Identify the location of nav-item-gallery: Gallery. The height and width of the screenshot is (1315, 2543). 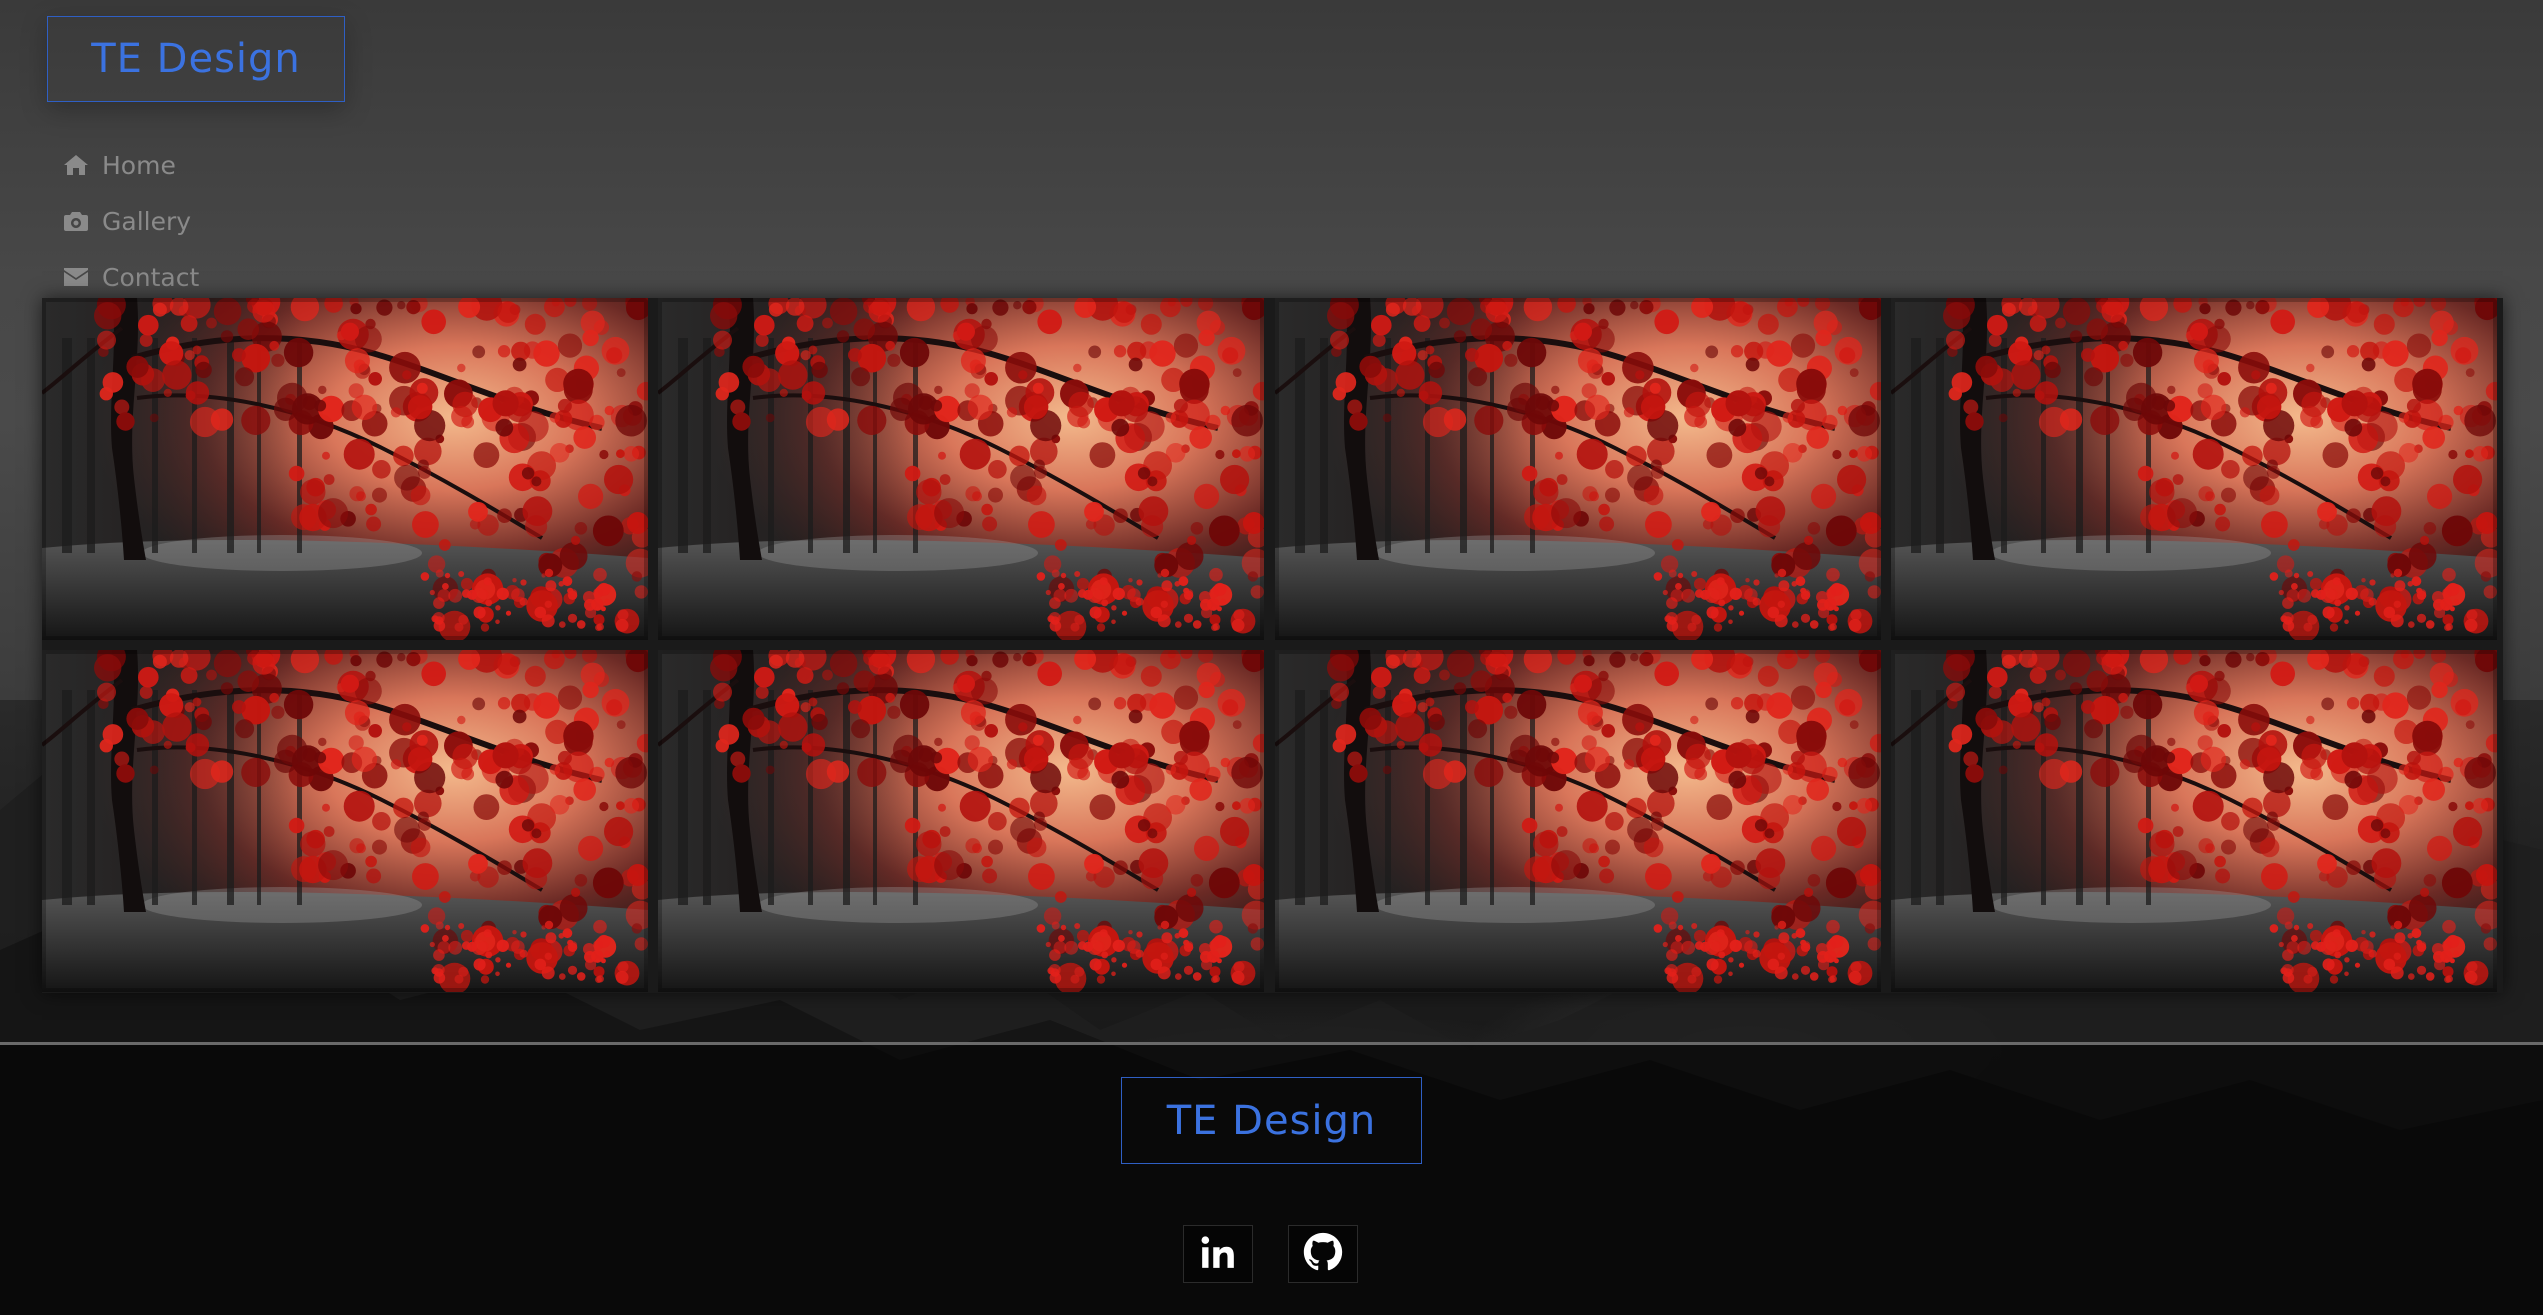
(130, 221).